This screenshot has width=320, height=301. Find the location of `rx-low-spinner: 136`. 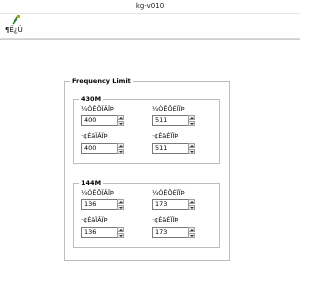

rx-low-spinner: 136 is located at coordinates (102, 204).